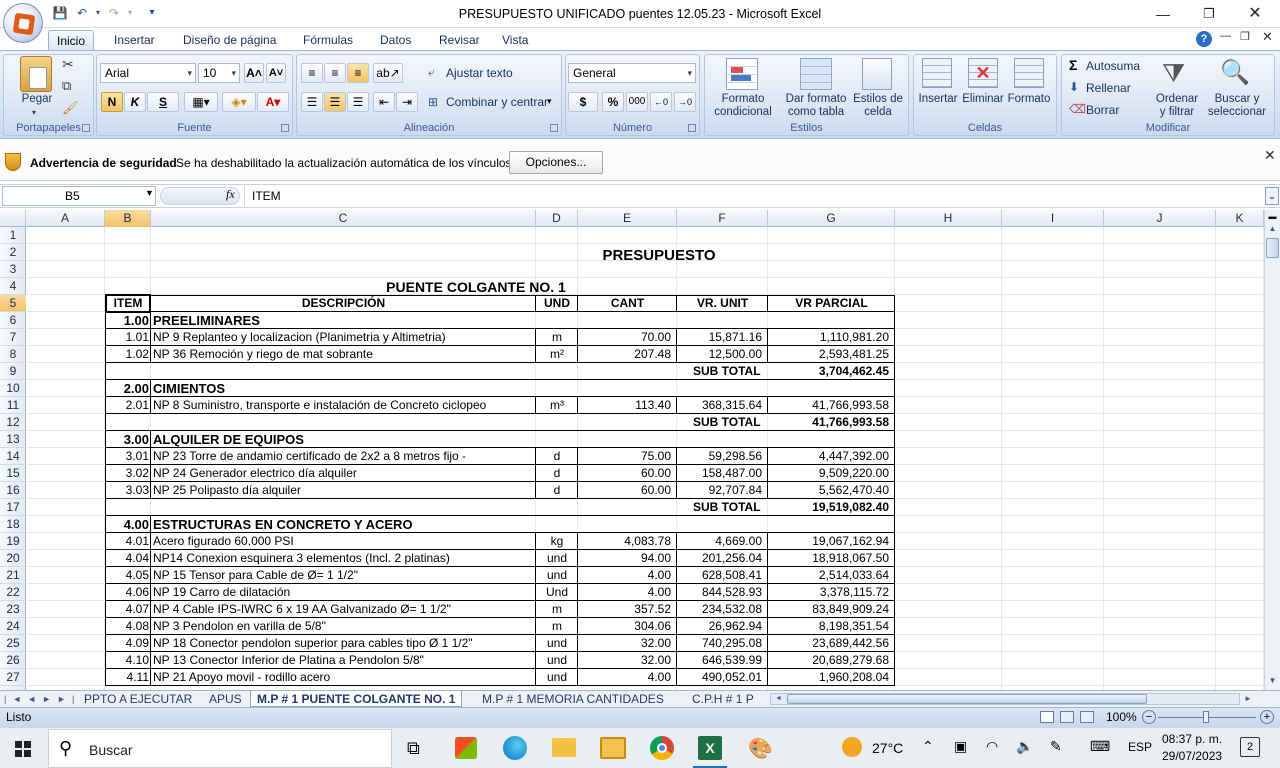 Image resolution: width=1280 pixels, height=768 pixels. Describe the element at coordinates (627, 456) in the screenshot. I see `quantity-cell: 75.00` at that location.